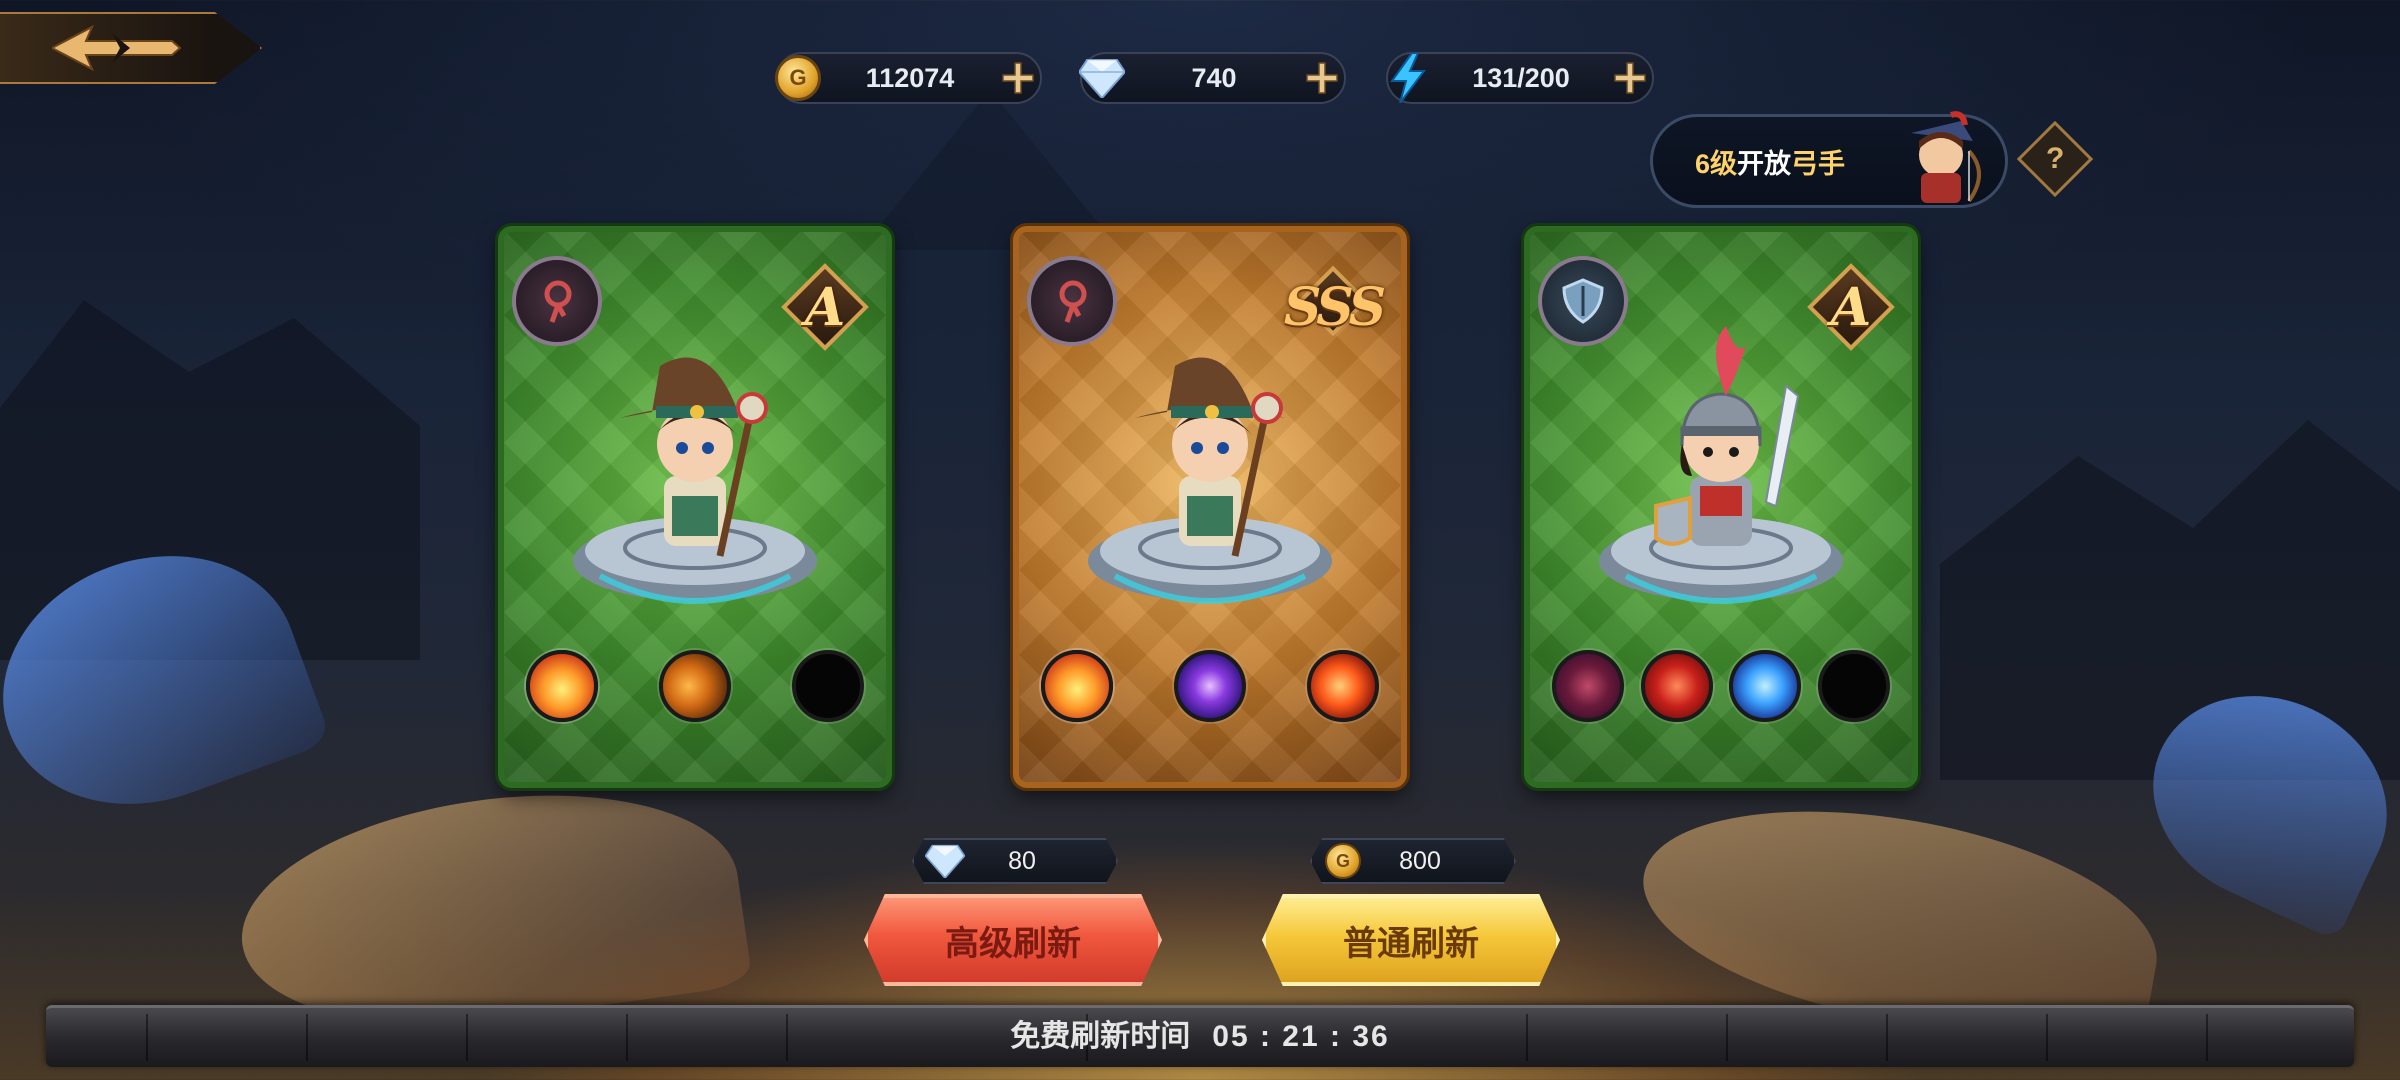  I want to click on help-button: ?, so click(2055, 159).